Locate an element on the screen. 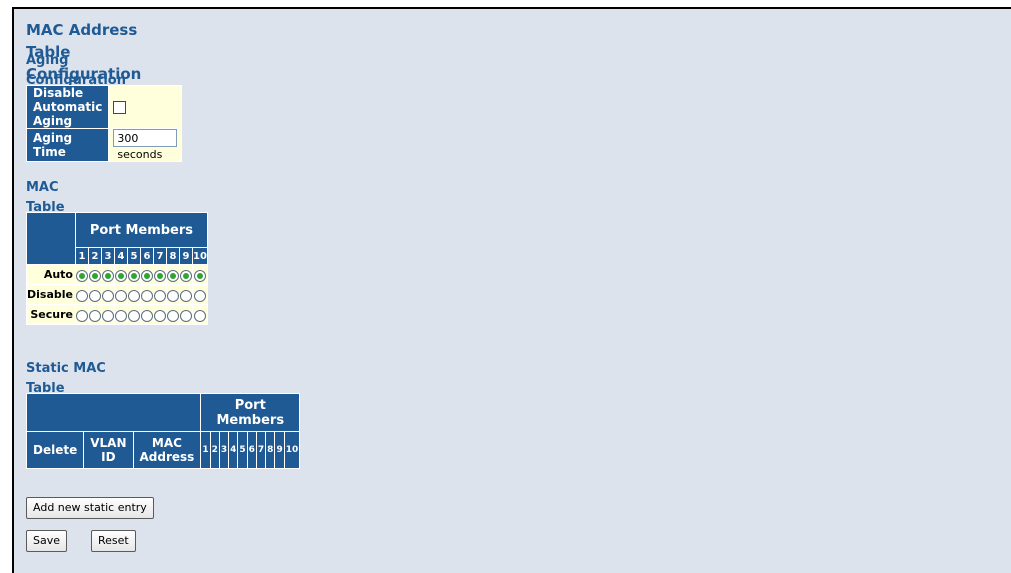 Image resolution: width=1011 pixels, height=573 pixels. static-port-number: 6 is located at coordinates (251, 450).